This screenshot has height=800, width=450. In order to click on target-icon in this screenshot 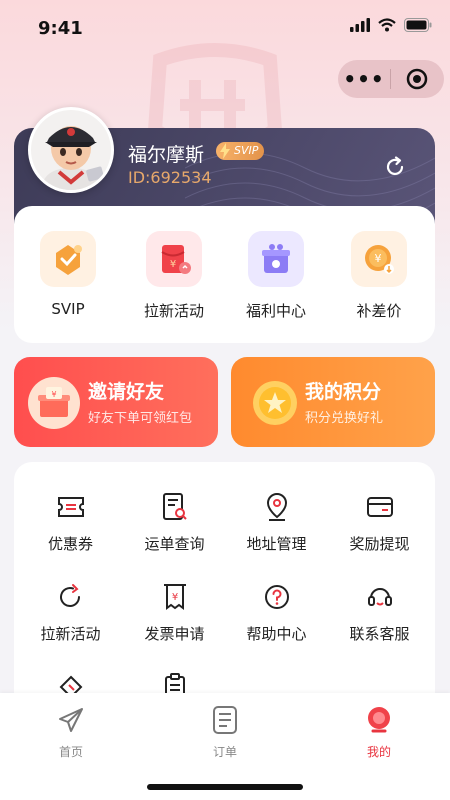, I will do `click(417, 79)`.